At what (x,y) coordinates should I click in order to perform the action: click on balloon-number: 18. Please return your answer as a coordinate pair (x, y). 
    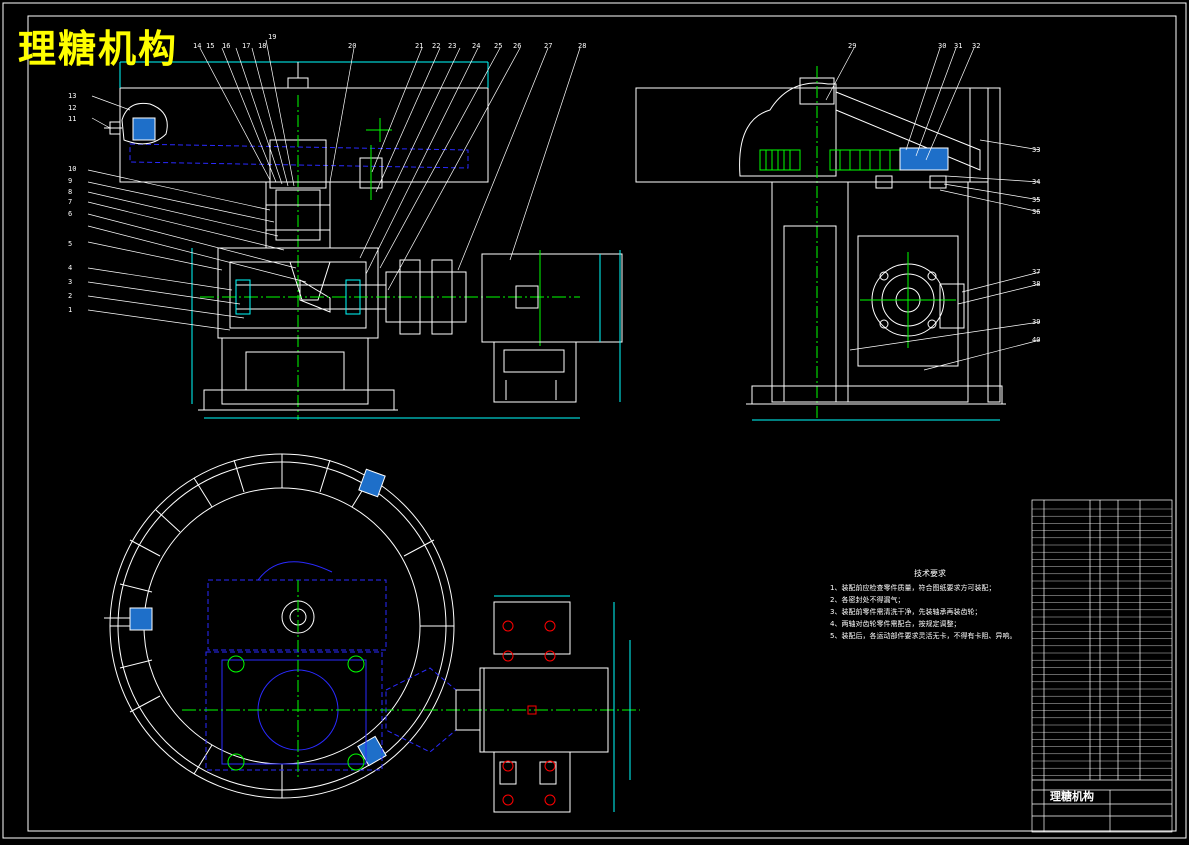
    Looking at the image, I should click on (262, 46).